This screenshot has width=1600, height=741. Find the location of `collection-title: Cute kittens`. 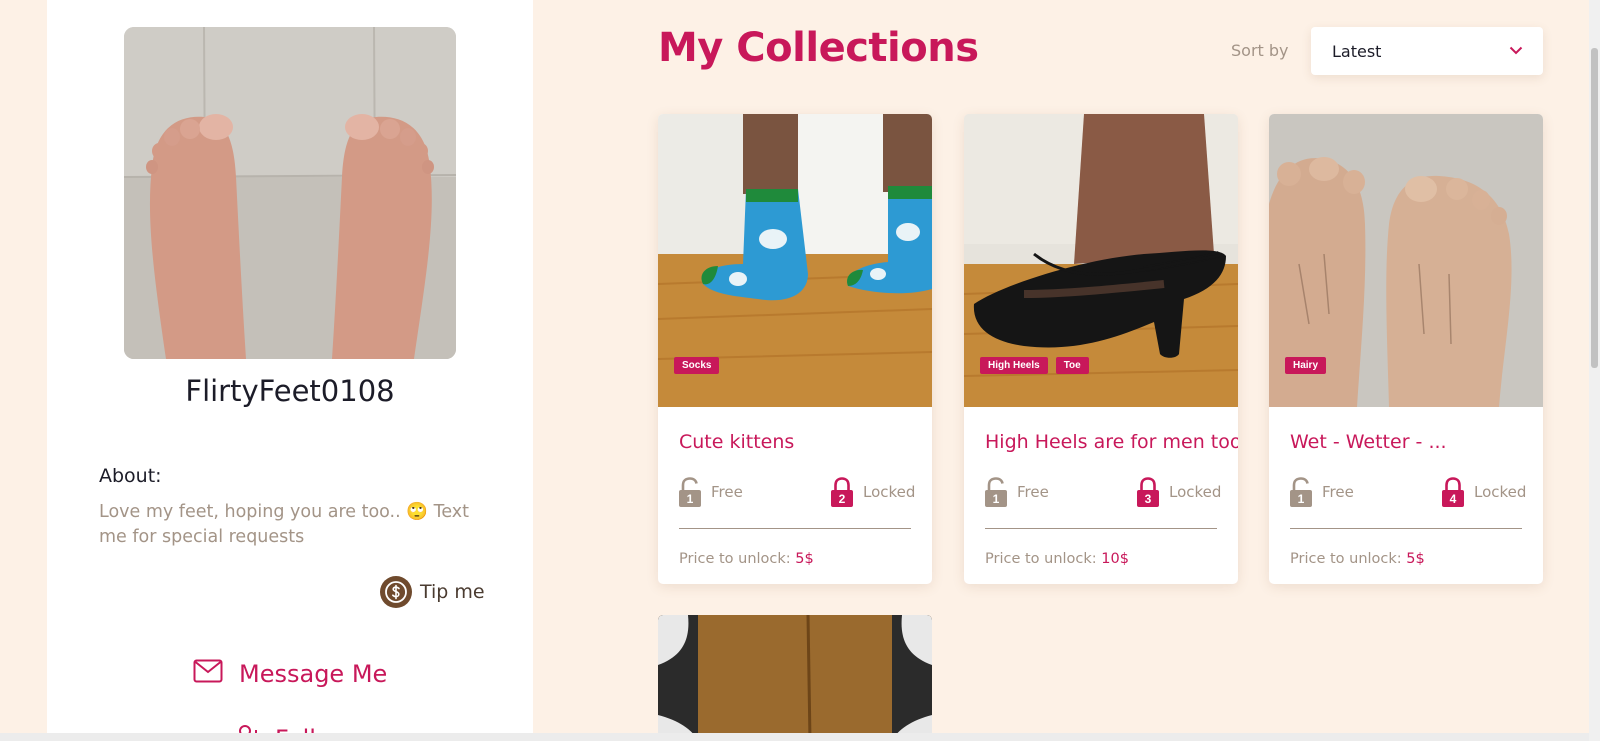

collection-title: Cute kittens is located at coordinates (736, 442).